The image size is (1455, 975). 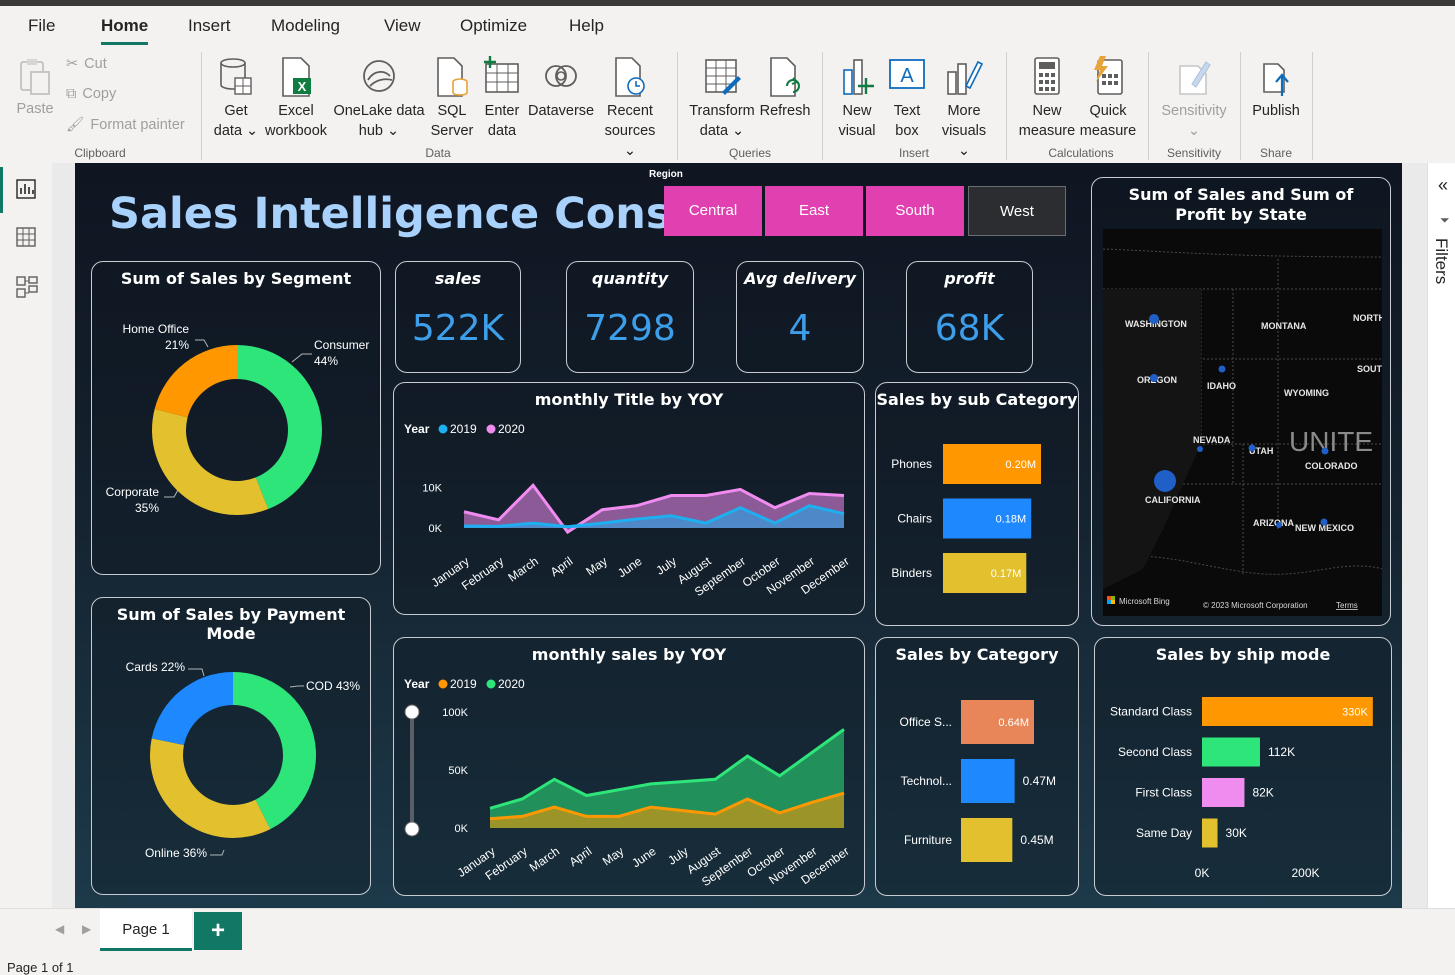 What do you see at coordinates (218, 931) in the screenshot?
I see `add-page-button: +` at bounding box center [218, 931].